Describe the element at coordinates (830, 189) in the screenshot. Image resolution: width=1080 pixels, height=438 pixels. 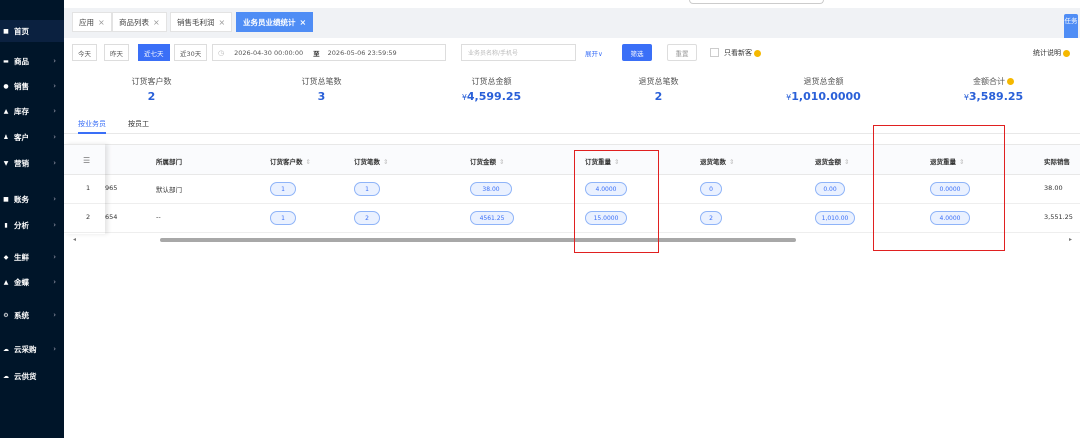
I see `pill-return-amount: 0.00` at that location.